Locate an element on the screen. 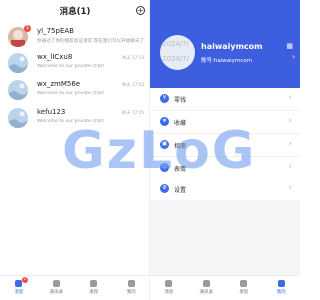 Image resolution: width=320 pixels, height=300 pixels. menu-item-album: ▣ 相册 › is located at coordinates (225, 145).